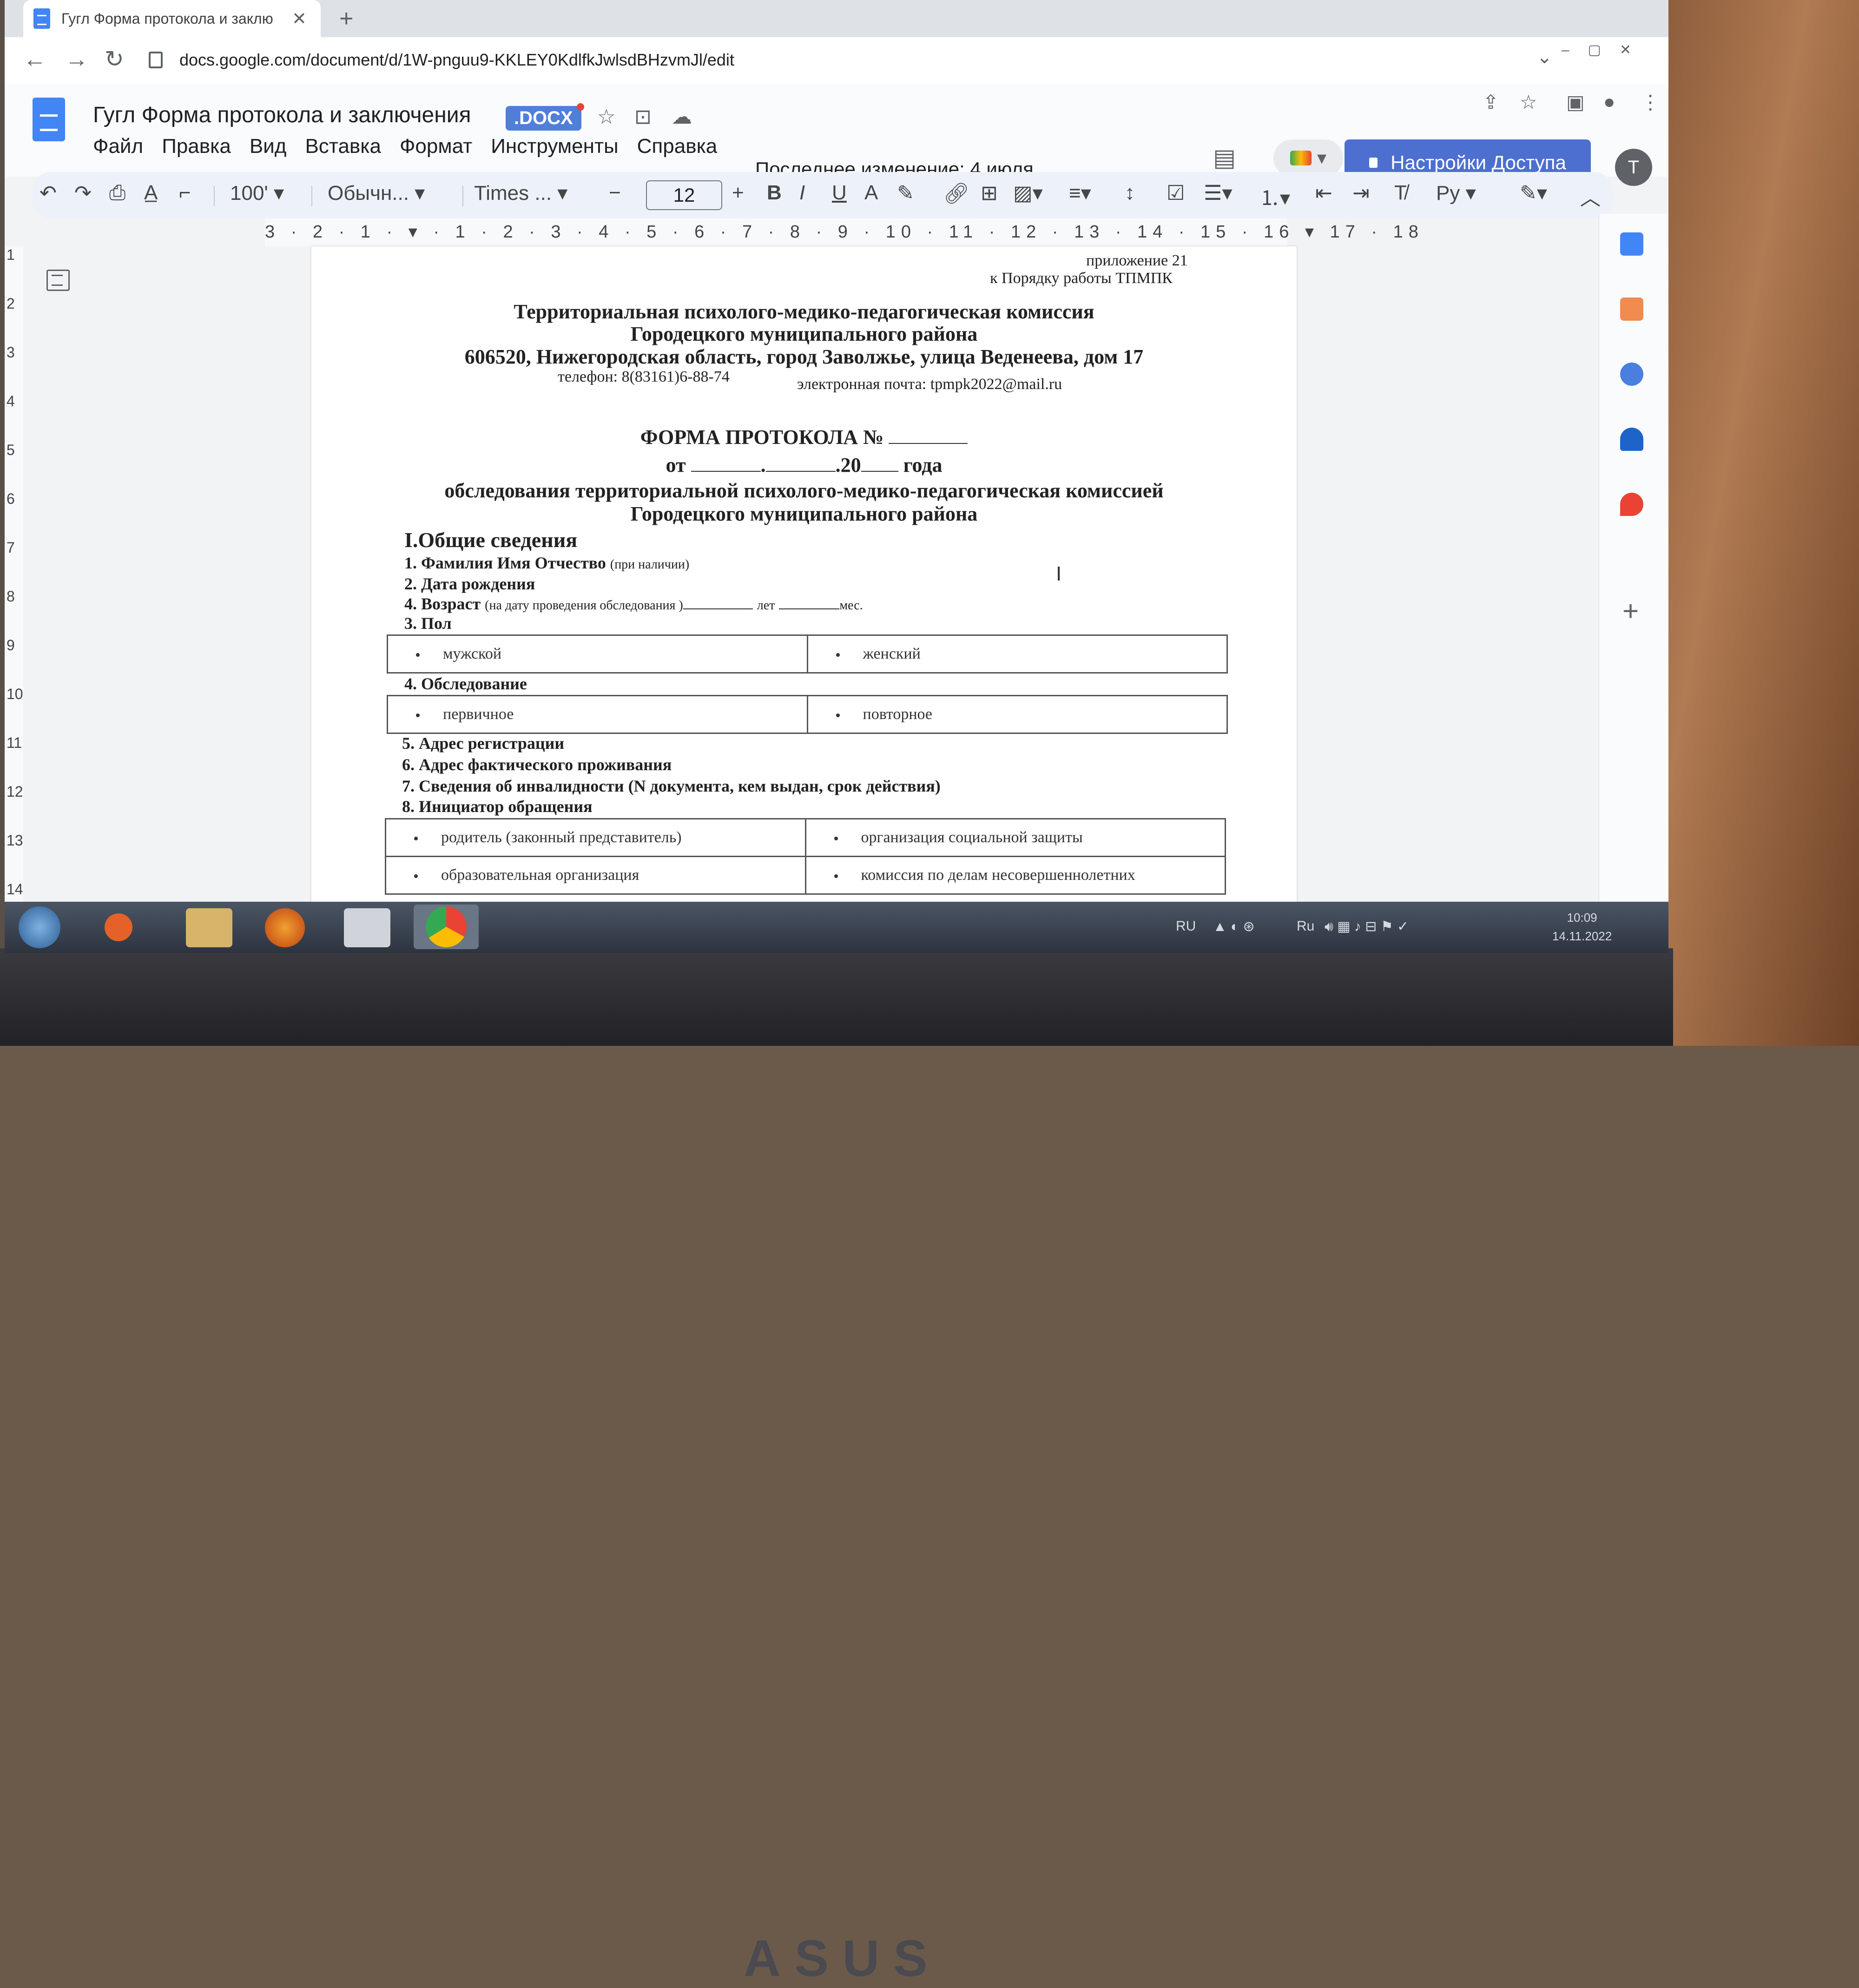  I want to click on chevron-down-icon: ⌄, so click(1544, 57).